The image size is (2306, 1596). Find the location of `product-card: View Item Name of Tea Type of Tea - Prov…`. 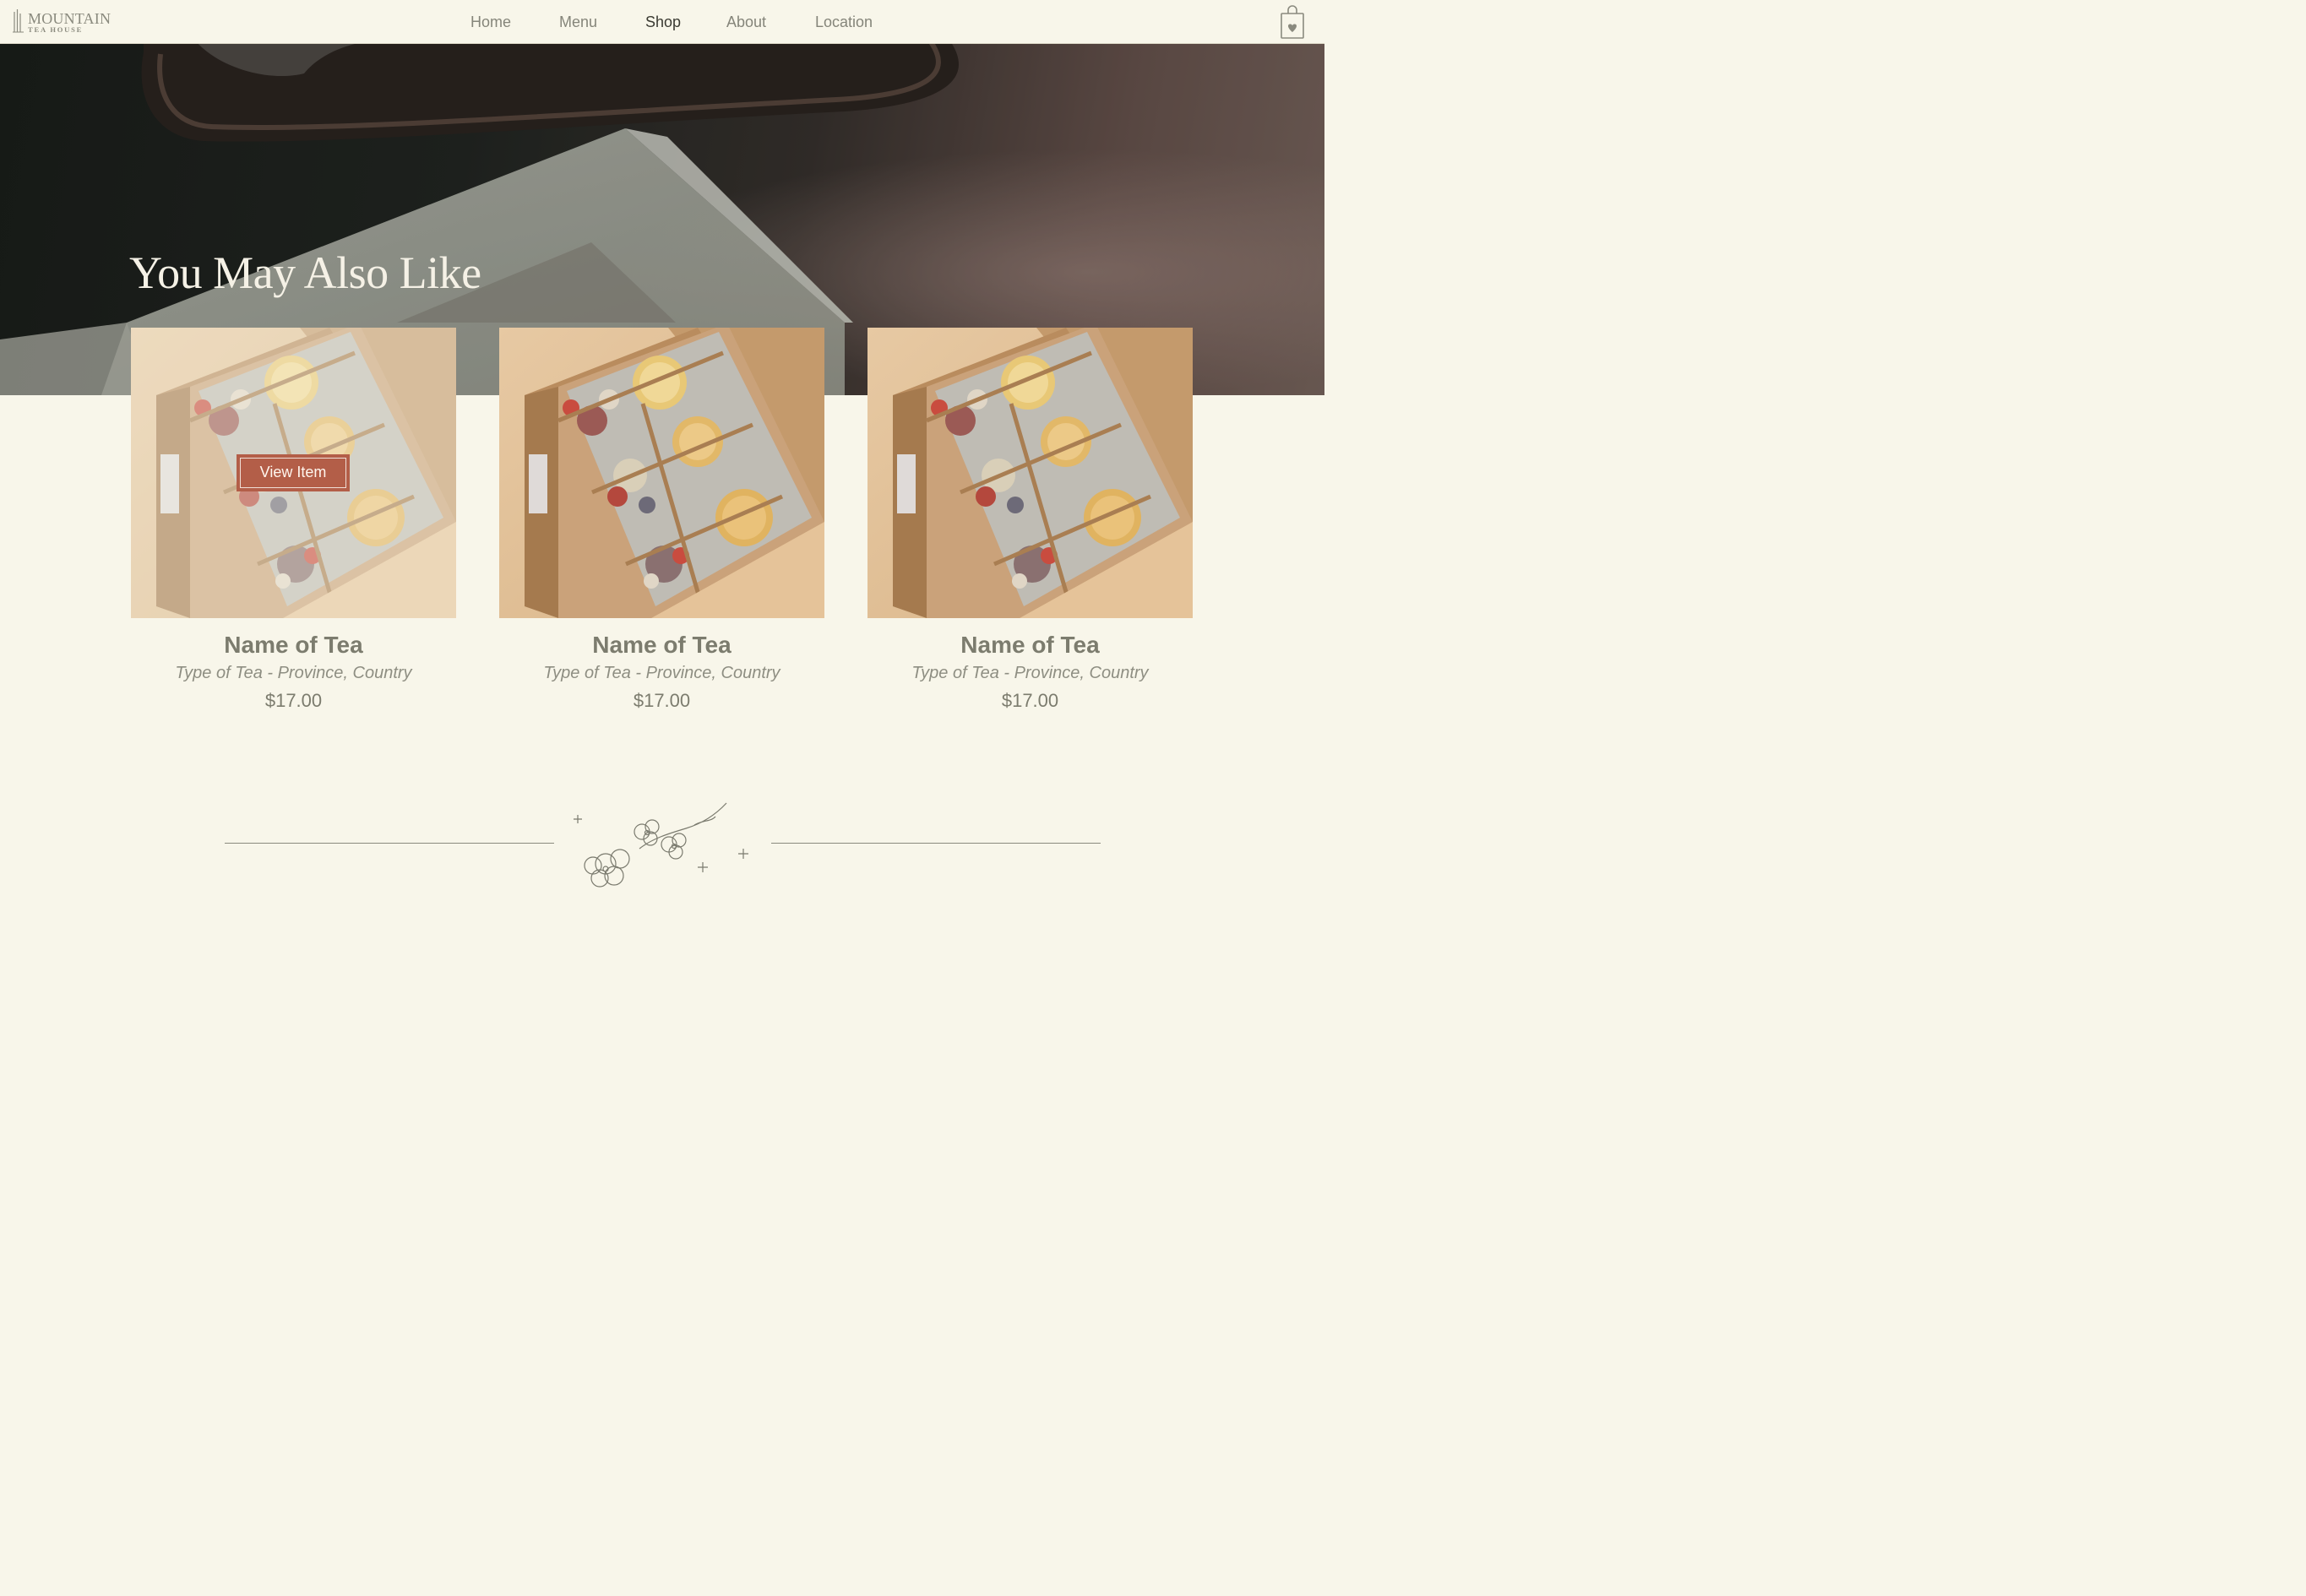

product-card: View Item Name of Tea Type of Tea - Prov… is located at coordinates (293, 520).